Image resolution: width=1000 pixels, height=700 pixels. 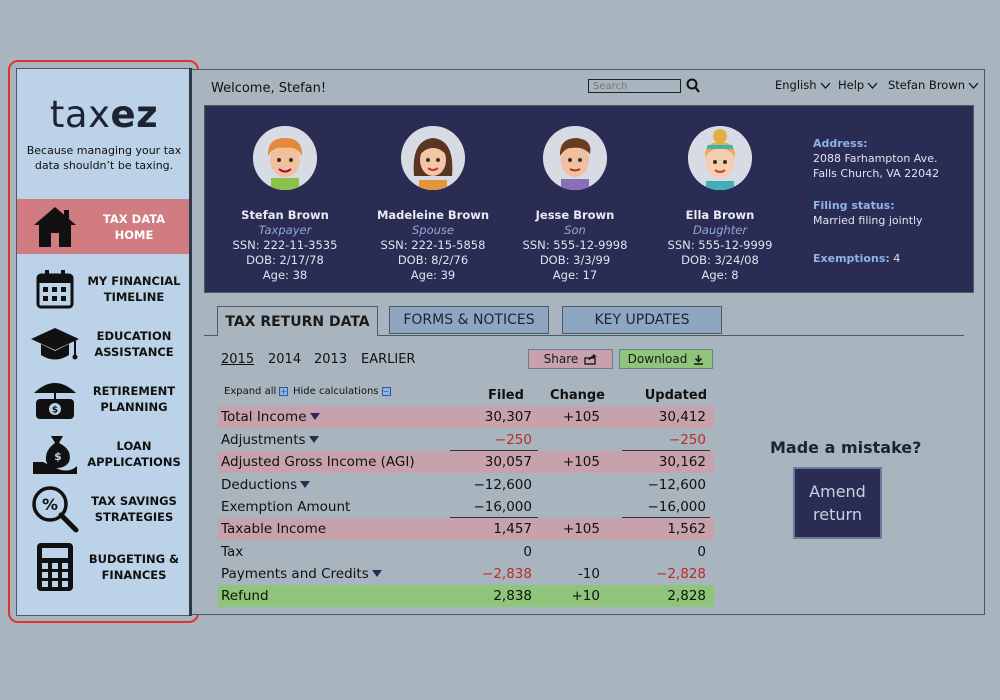 I want to click on updated-value: 2,828, so click(x=686, y=596).